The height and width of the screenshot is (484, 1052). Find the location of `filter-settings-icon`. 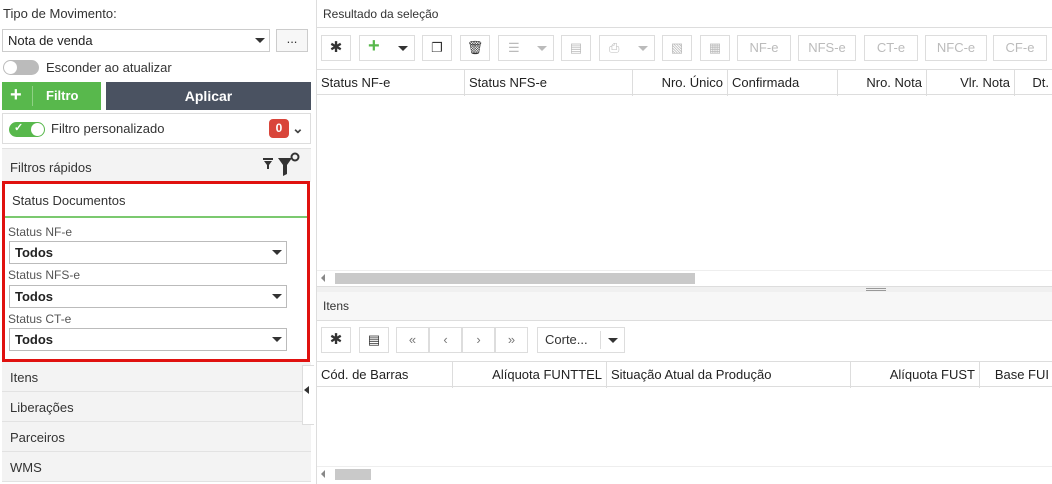

filter-settings-icon is located at coordinates (289, 165).